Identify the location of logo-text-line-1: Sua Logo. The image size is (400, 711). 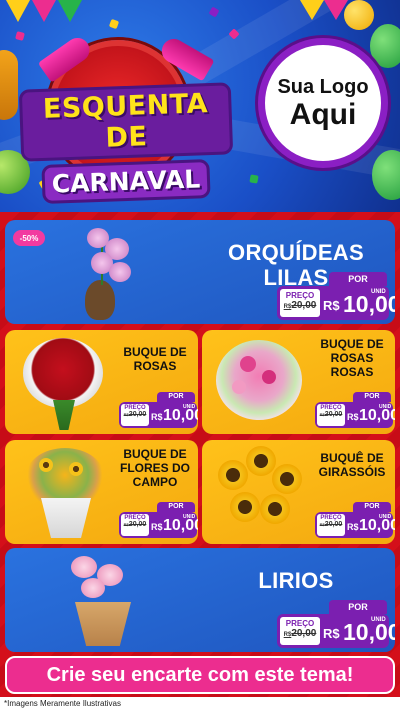
(323, 86).